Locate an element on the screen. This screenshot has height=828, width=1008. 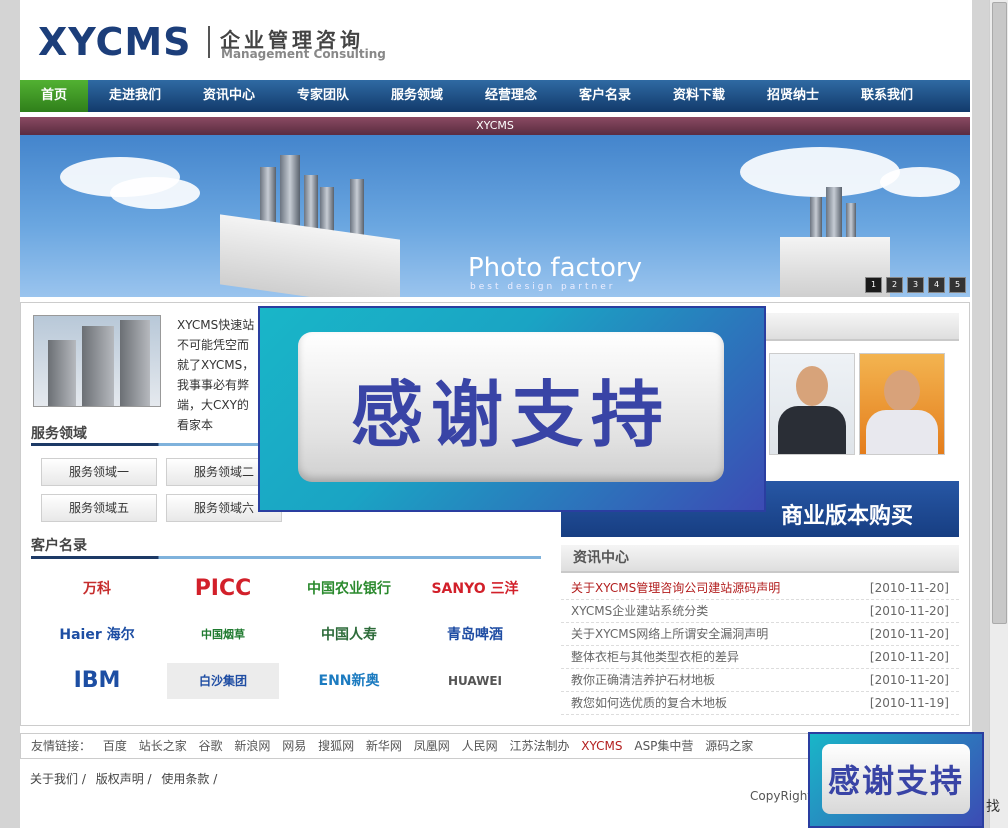
footer-nav: 关于我们 / 版权声明 / 使用条款 / is located at coordinates (126, 778).